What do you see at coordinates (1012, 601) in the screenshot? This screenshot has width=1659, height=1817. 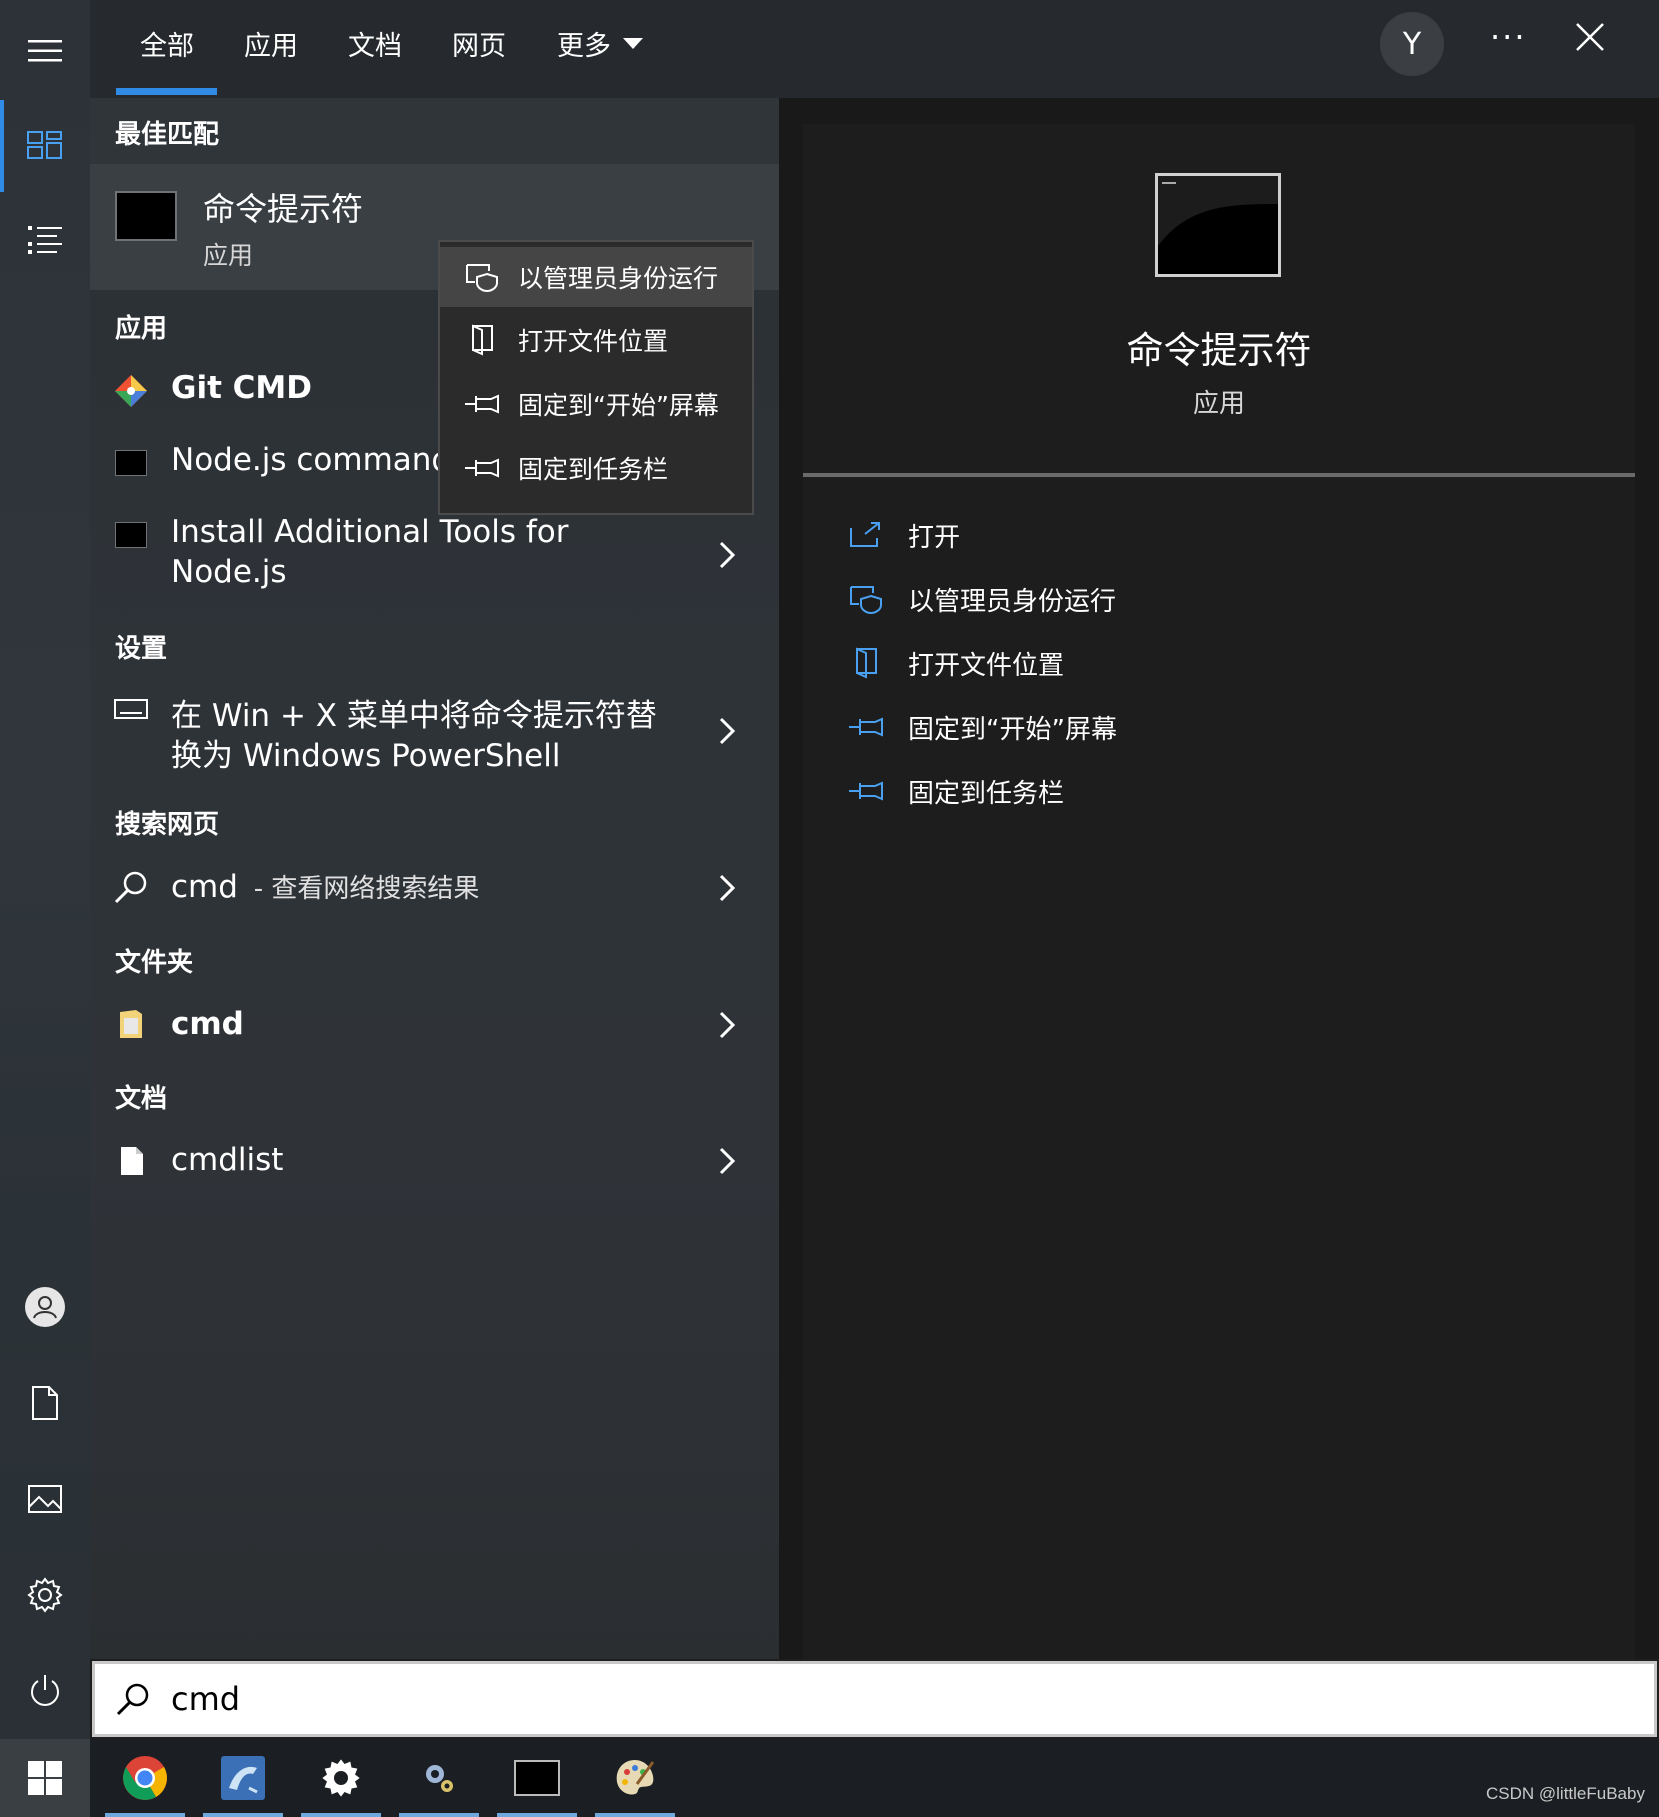 I see `action-run-as-admin-label: 以管理员身份运行` at bounding box center [1012, 601].